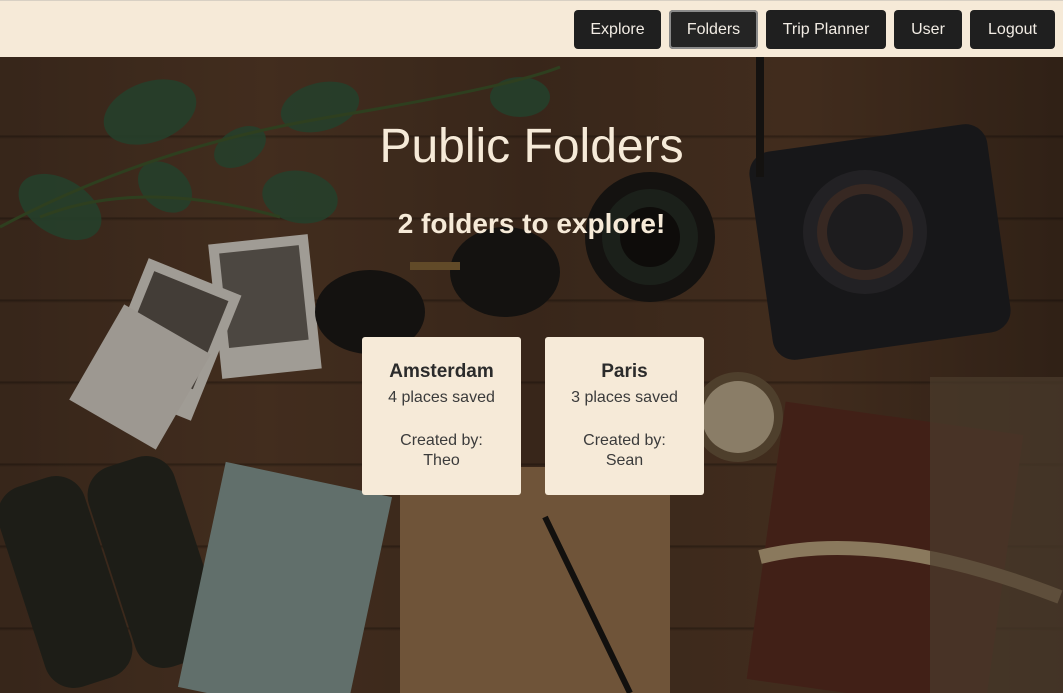 This screenshot has width=1063, height=693. What do you see at coordinates (624, 371) in the screenshot?
I see `folder-name: Paris` at bounding box center [624, 371].